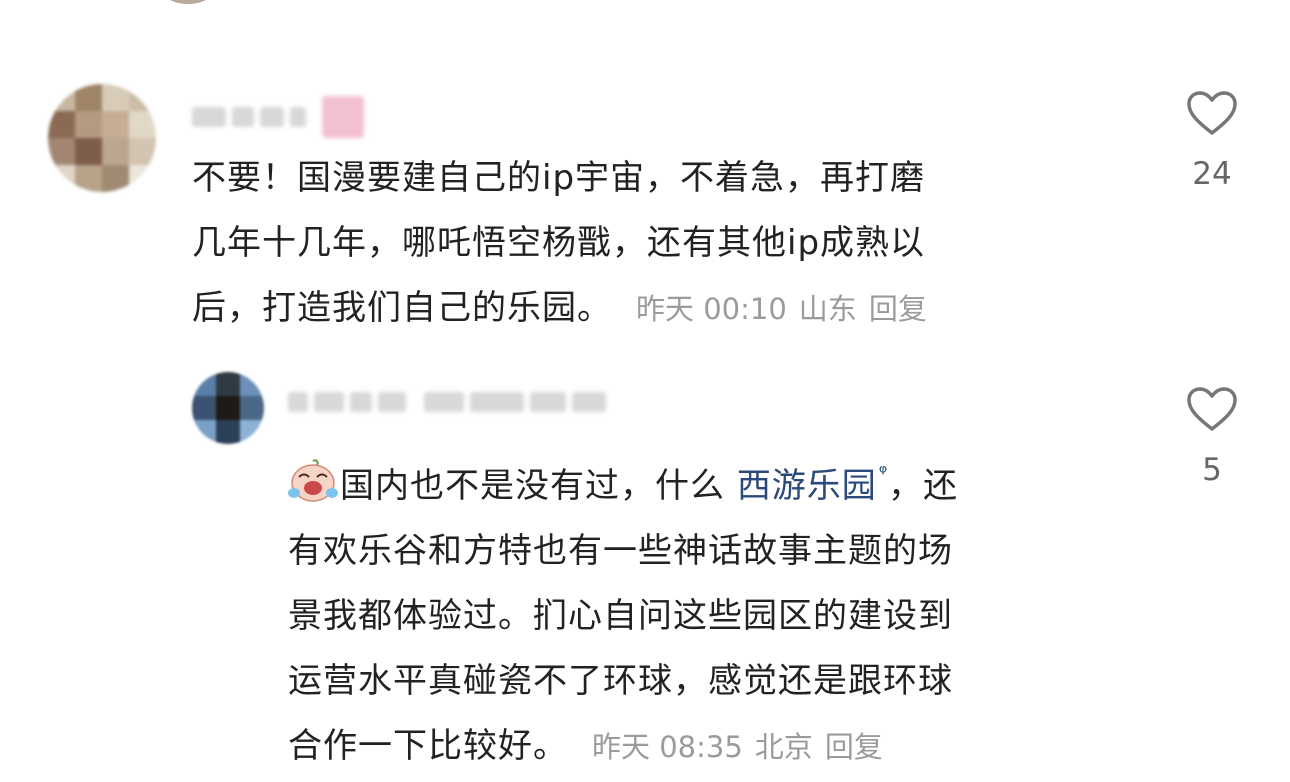 The width and height of the screenshot is (1290, 782). What do you see at coordinates (711, 309) in the screenshot?
I see `comment-time: 昨天 00:10` at bounding box center [711, 309].